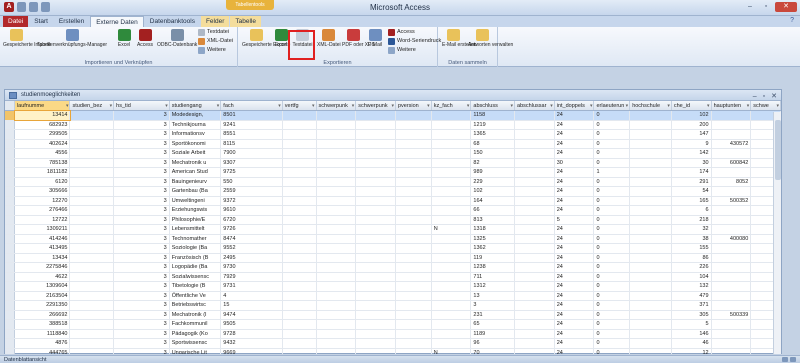 This screenshot has width=800, height=363. What do you see at coordinates (71, 21) in the screenshot?
I see `tab-erstellen: Erstellen` at bounding box center [71, 21].